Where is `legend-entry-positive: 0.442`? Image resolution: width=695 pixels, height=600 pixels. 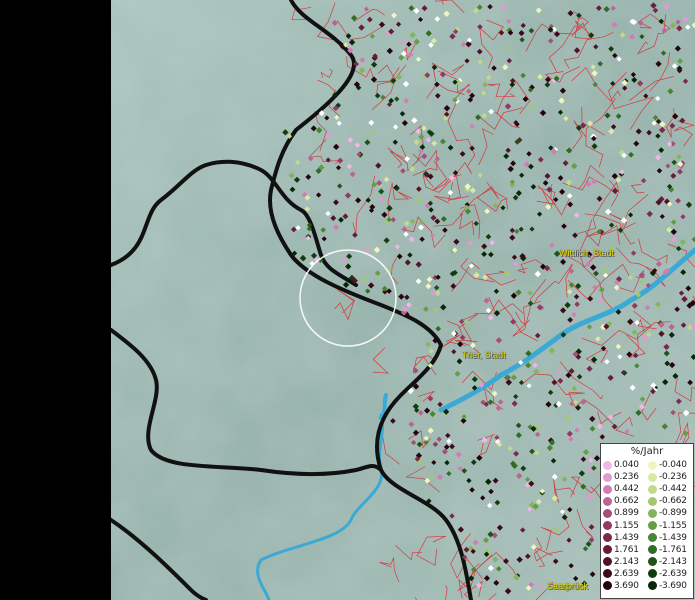 legend-entry-positive: 0.442 is located at coordinates (625, 489).